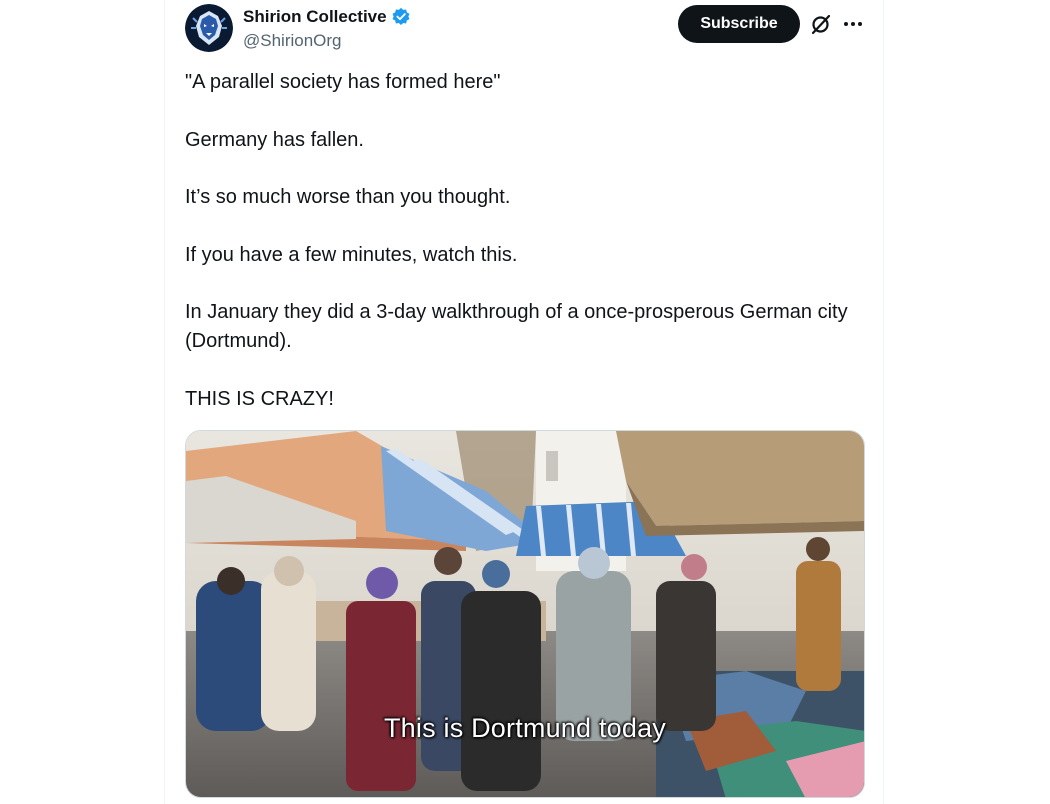 The height and width of the screenshot is (804, 1050). What do you see at coordinates (315, 17) in the screenshot?
I see `display-name: Shirion Collective` at bounding box center [315, 17].